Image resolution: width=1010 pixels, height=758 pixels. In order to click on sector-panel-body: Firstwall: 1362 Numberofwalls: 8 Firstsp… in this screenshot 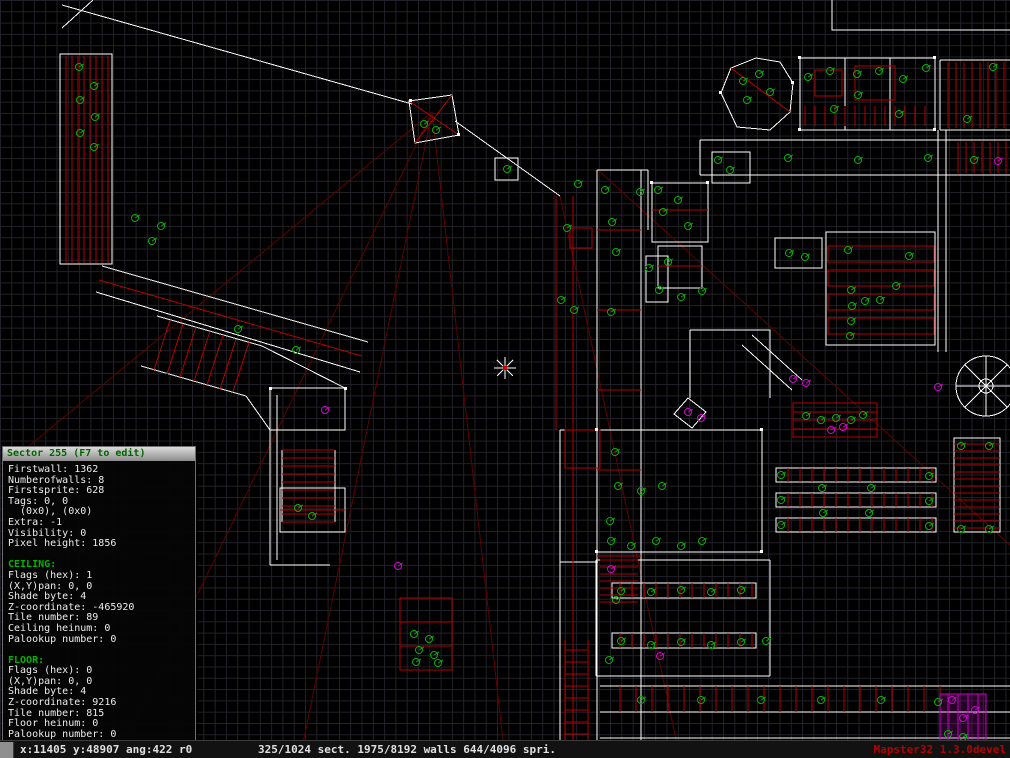, I will do `click(99, 603)`.